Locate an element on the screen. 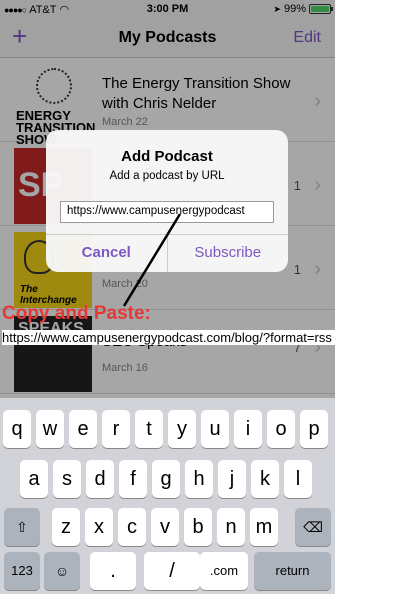 The width and height of the screenshot is (400, 594). key-x: x is located at coordinates (99, 527).